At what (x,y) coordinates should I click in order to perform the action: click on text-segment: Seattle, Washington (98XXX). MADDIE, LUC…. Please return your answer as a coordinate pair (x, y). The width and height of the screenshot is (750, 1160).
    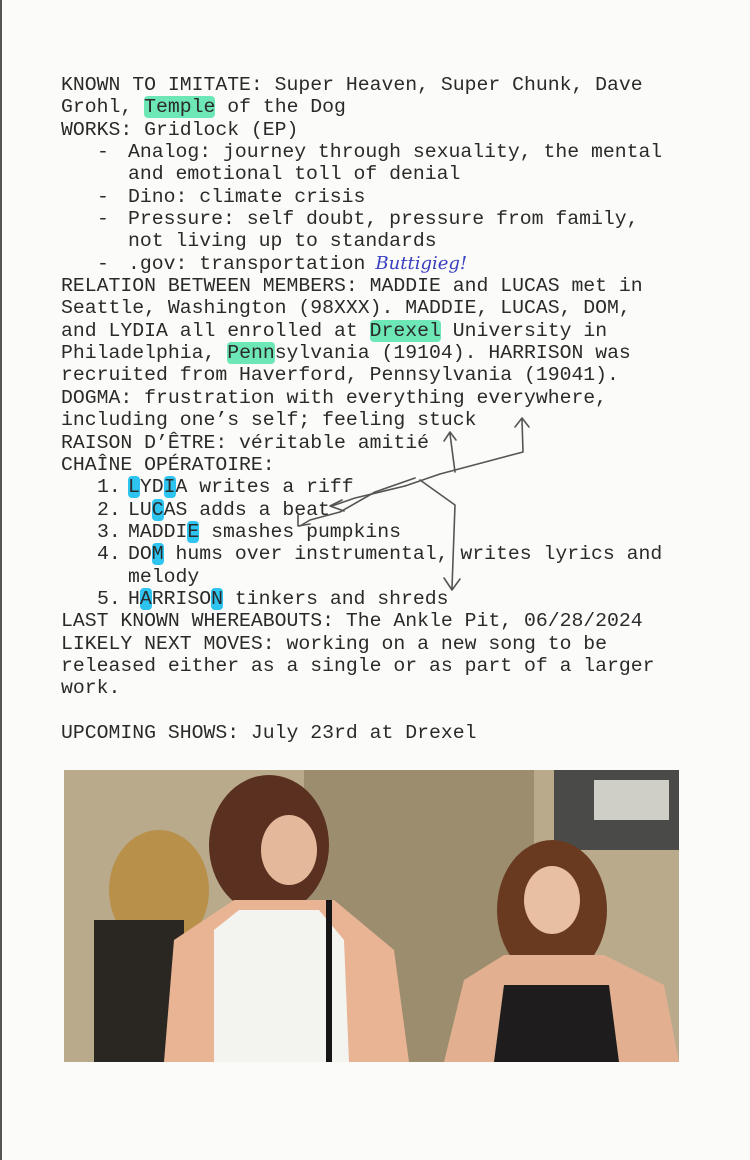
    Looking at the image, I should click on (346, 308).